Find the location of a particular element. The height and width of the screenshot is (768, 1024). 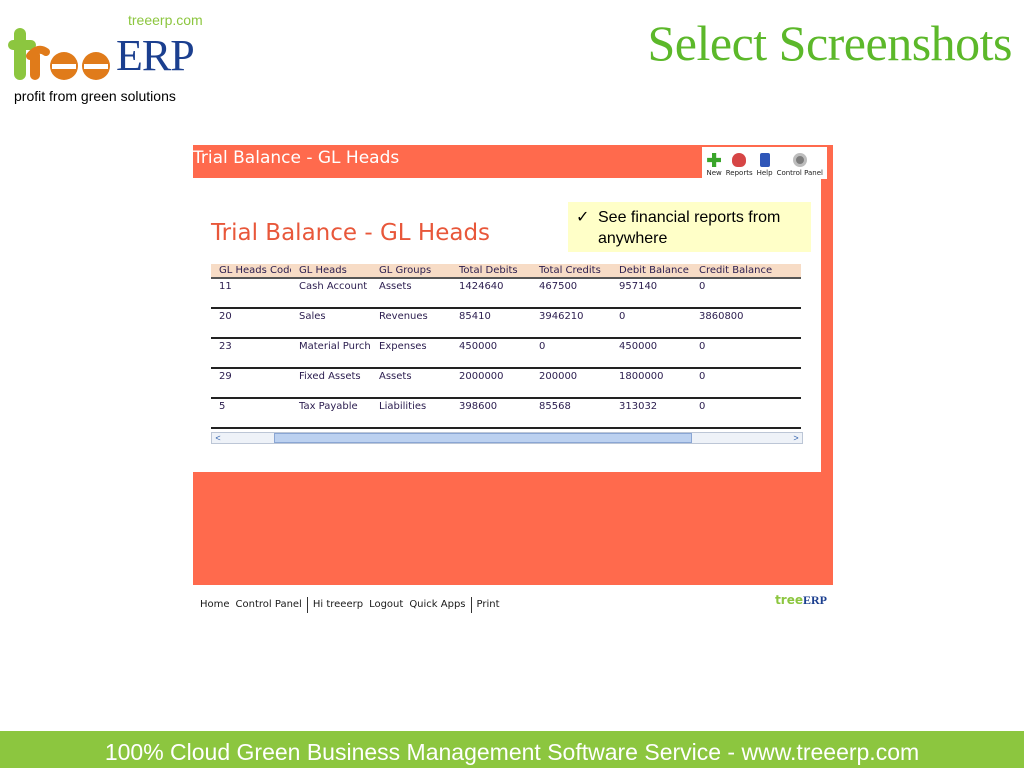

footer-logo-tree: tree is located at coordinates (789, 600).